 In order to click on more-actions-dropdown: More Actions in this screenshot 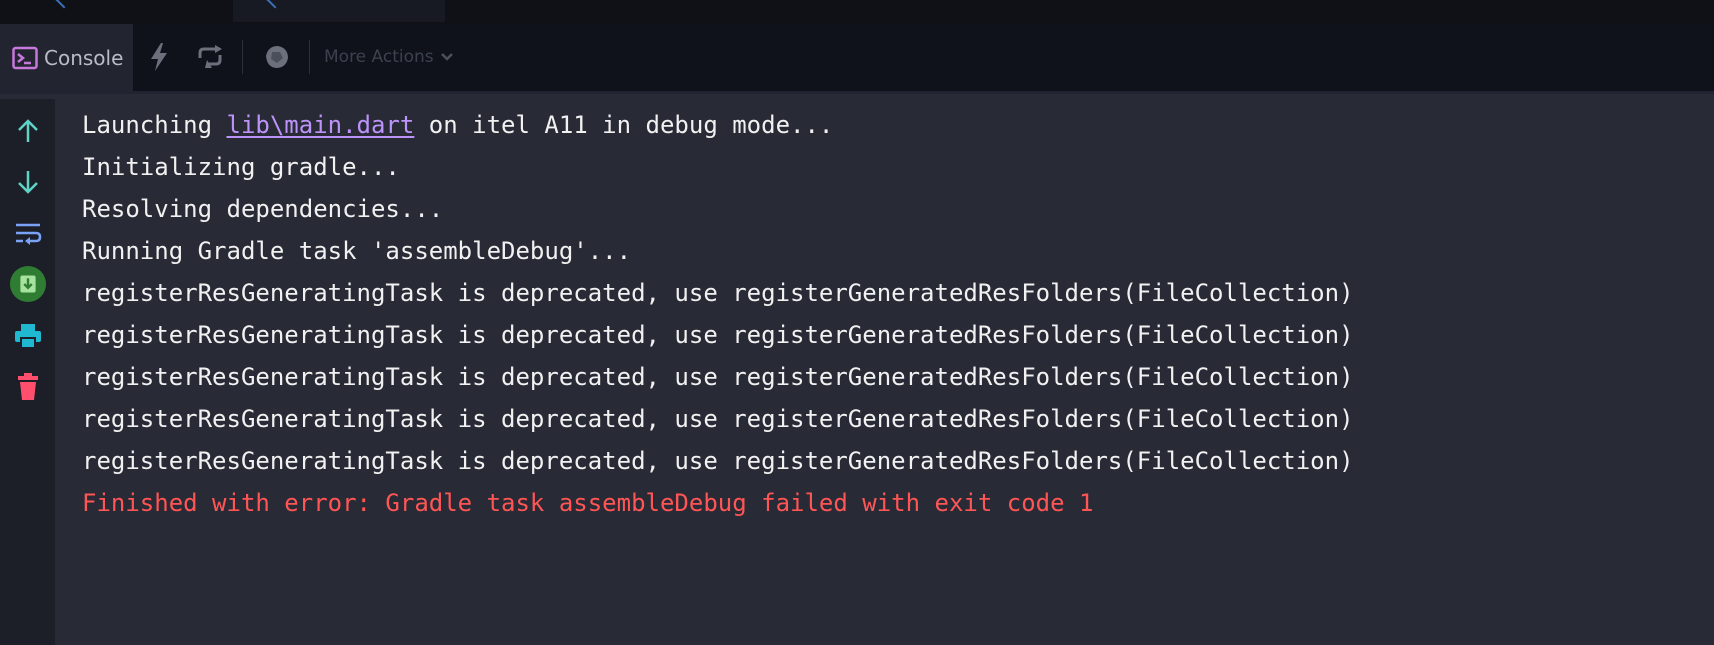, I will do `click(389, 57)`.